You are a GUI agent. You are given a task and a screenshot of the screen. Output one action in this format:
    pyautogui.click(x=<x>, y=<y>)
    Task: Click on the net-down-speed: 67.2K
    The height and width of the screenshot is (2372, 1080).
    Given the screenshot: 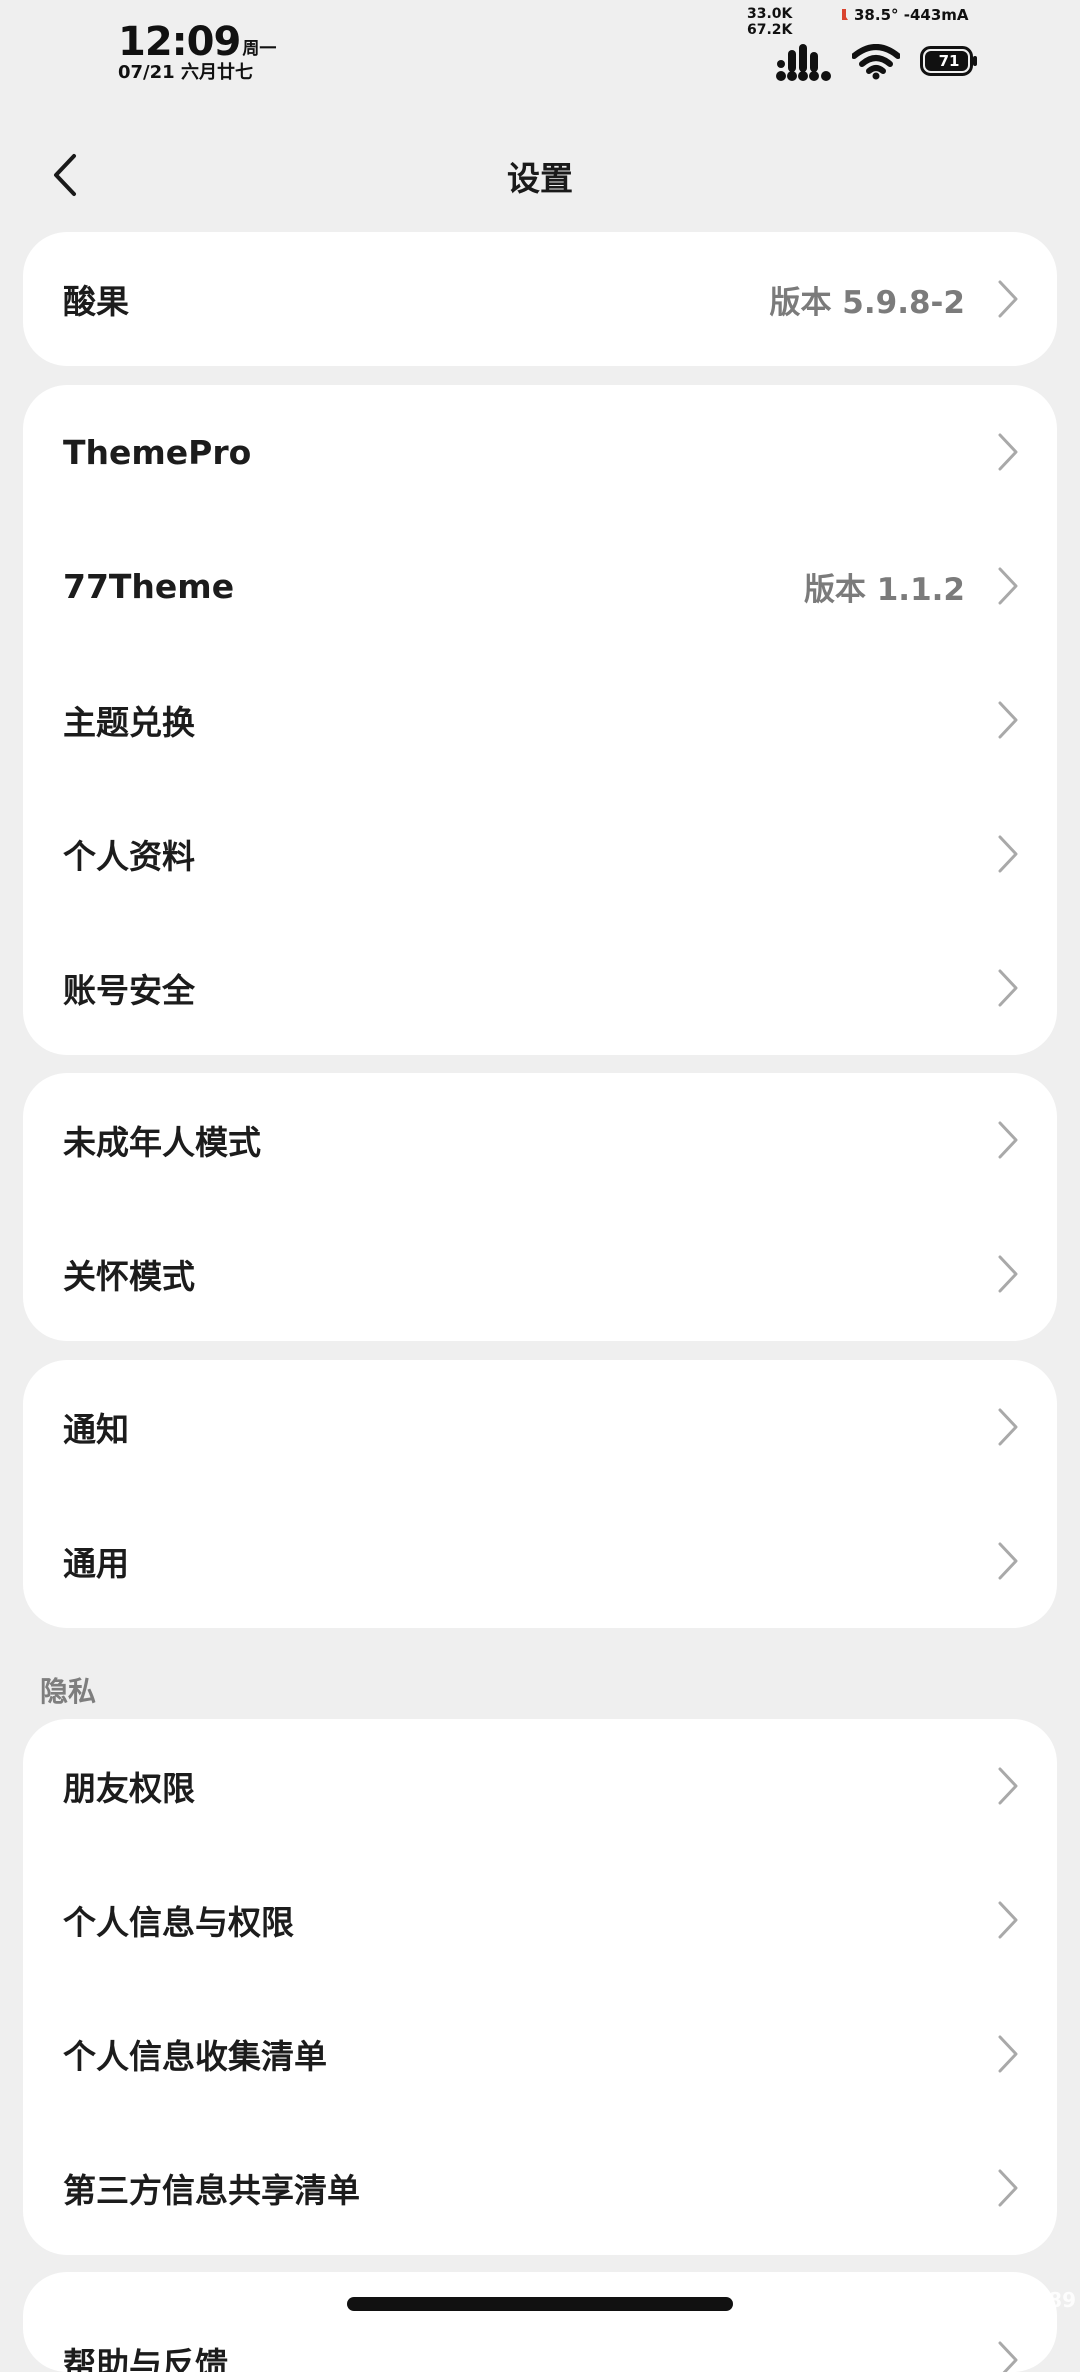 What is the action you would take?
    pyautogui.click(x=770, y=30)
    